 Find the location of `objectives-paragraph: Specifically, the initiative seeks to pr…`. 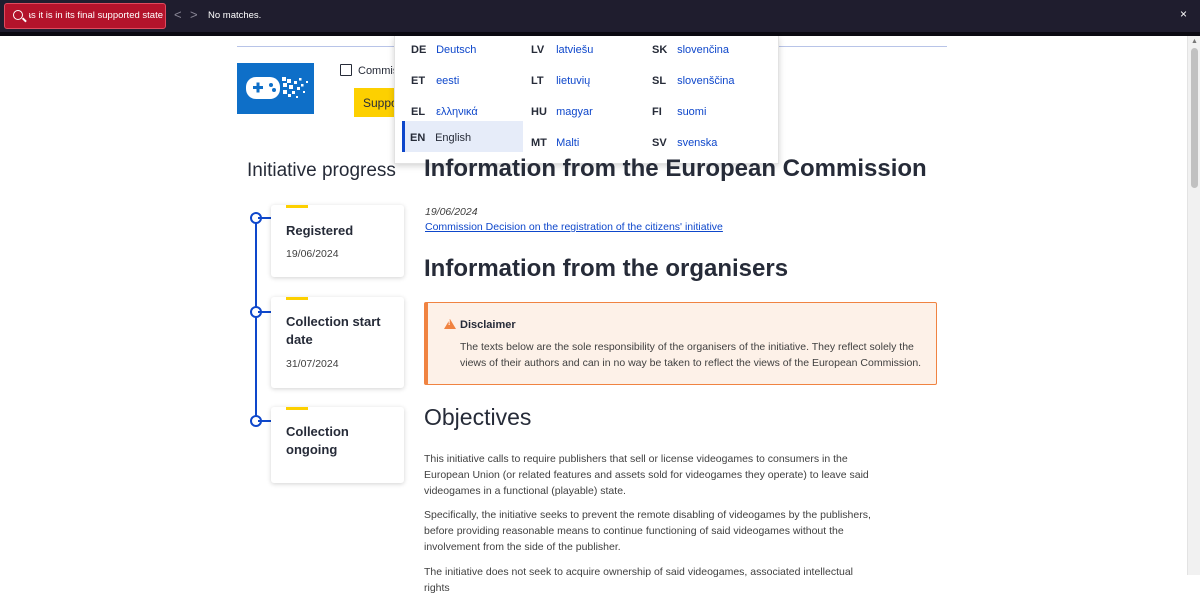

objectives-paragraph: Specifically, the initiative seeks to pr… is located at coordinates (647, 531).